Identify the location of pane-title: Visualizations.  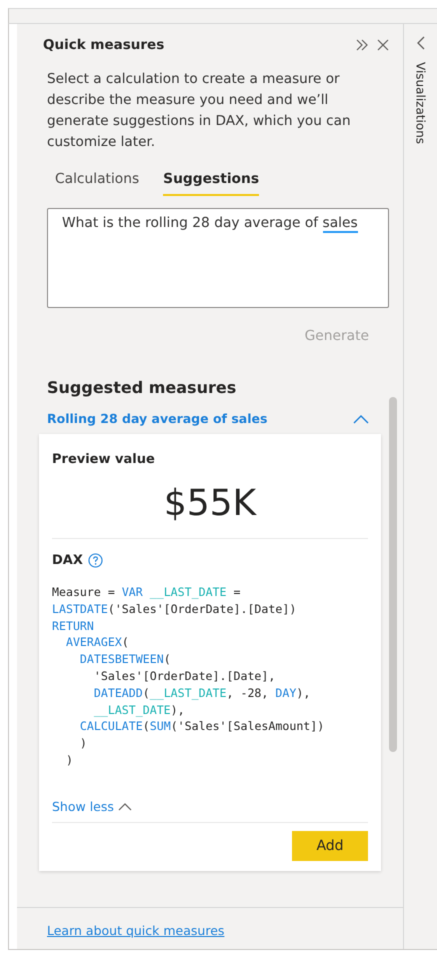
(421, 103).